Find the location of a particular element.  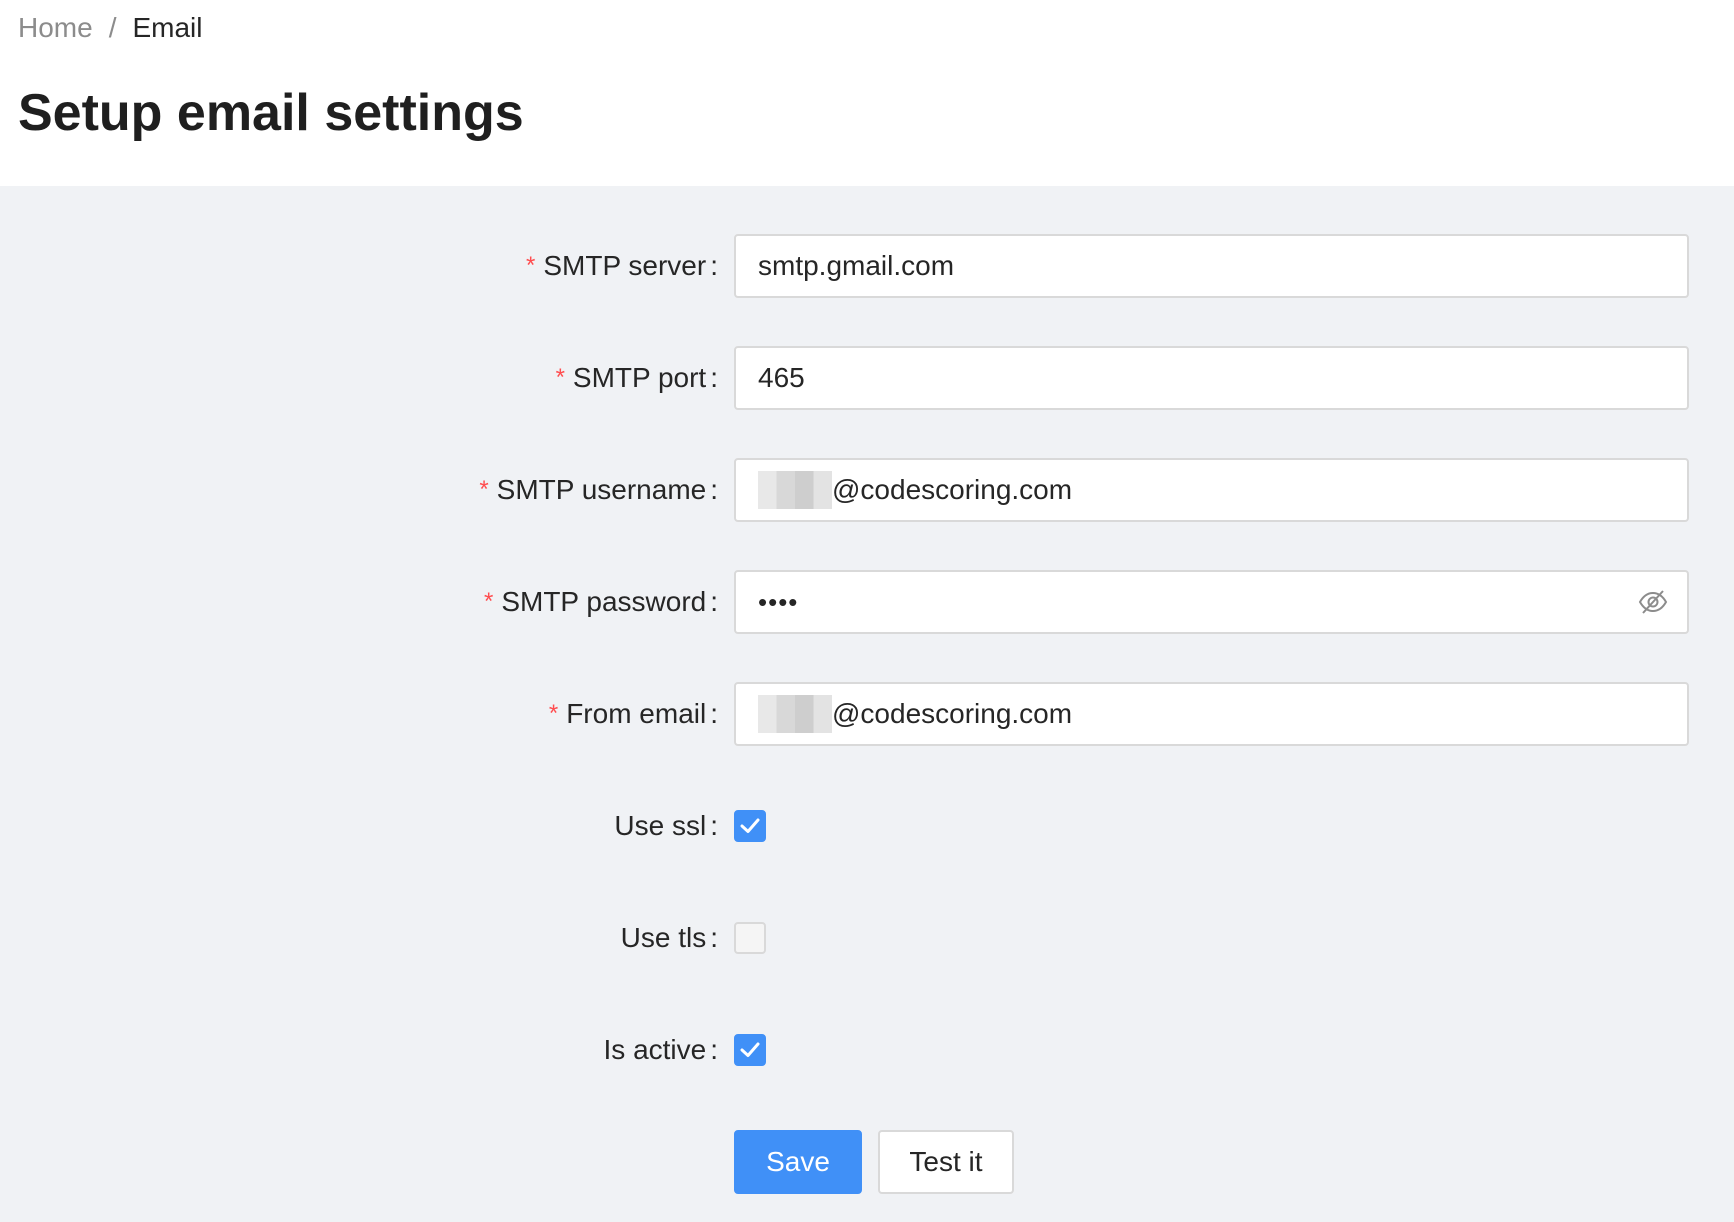

use-ssl-label: Use ssl : is located at coordinates (666, 826).